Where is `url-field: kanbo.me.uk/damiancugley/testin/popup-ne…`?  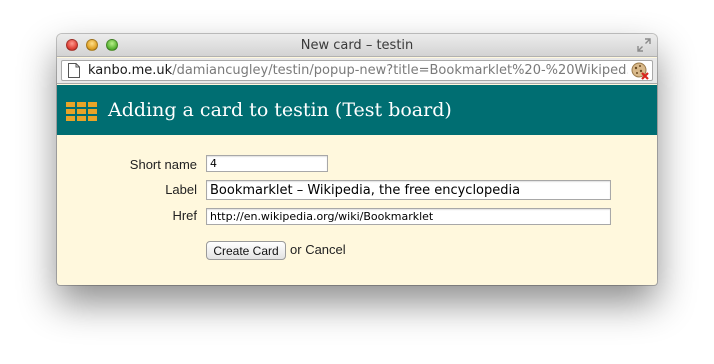
url-field: kanbo.me.uk/damiancugley/testin/popup-ne… is located at coordinates (357, 70).